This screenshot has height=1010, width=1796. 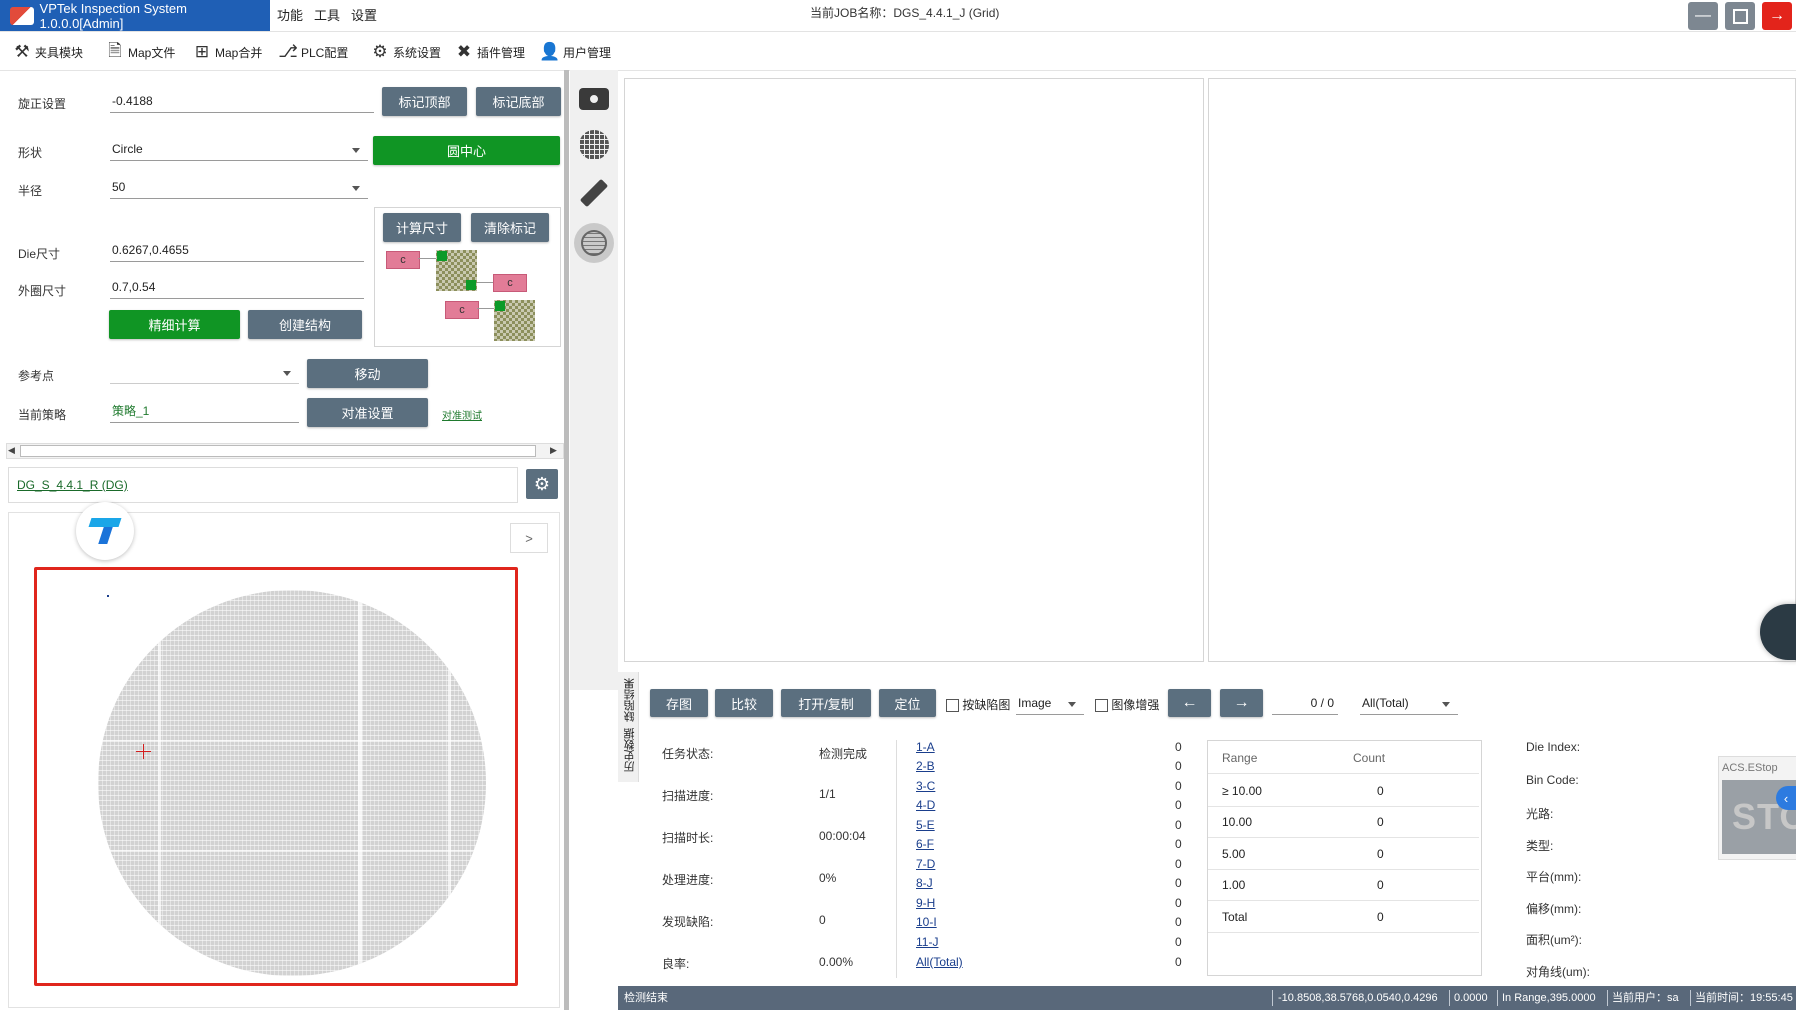 I want to click on ref-point-select, so click(x=204, y=372).